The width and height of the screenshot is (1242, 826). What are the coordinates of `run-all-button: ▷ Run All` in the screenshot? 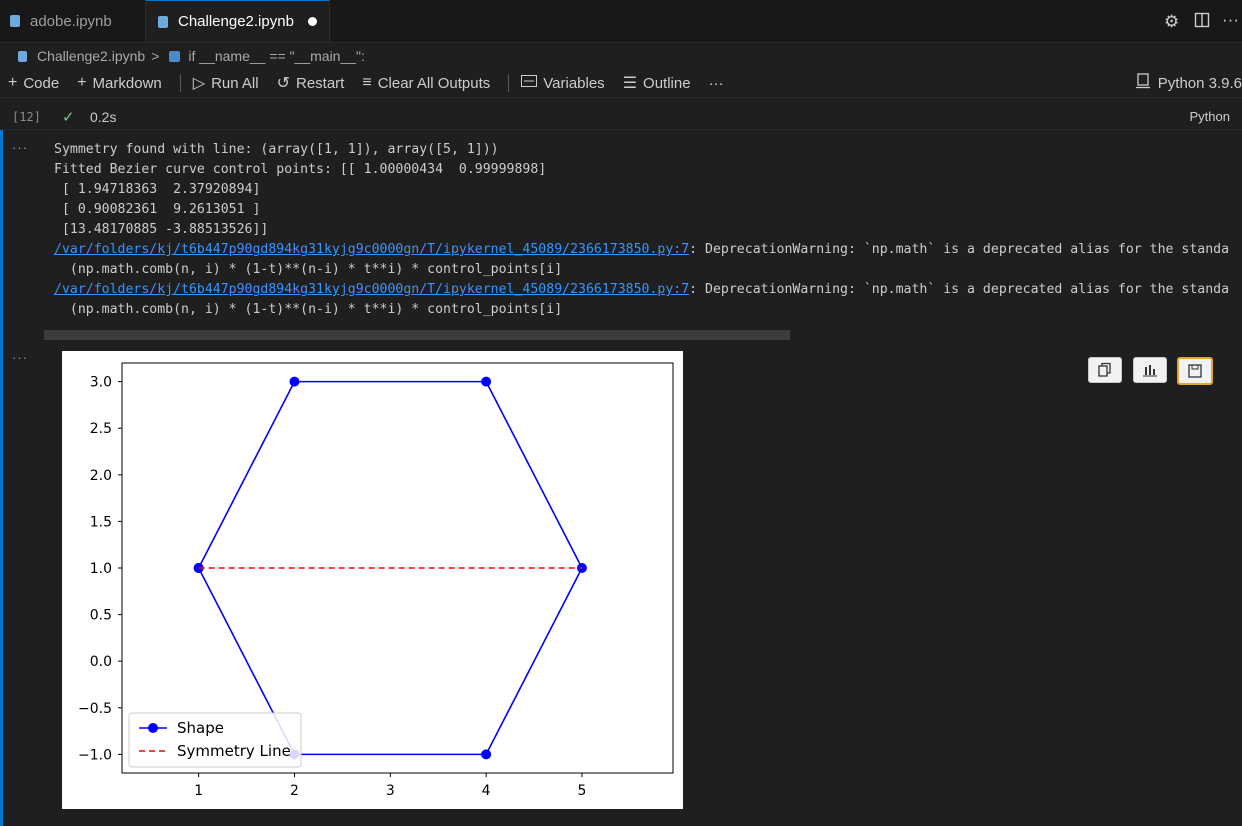 It's located at (226, 83).